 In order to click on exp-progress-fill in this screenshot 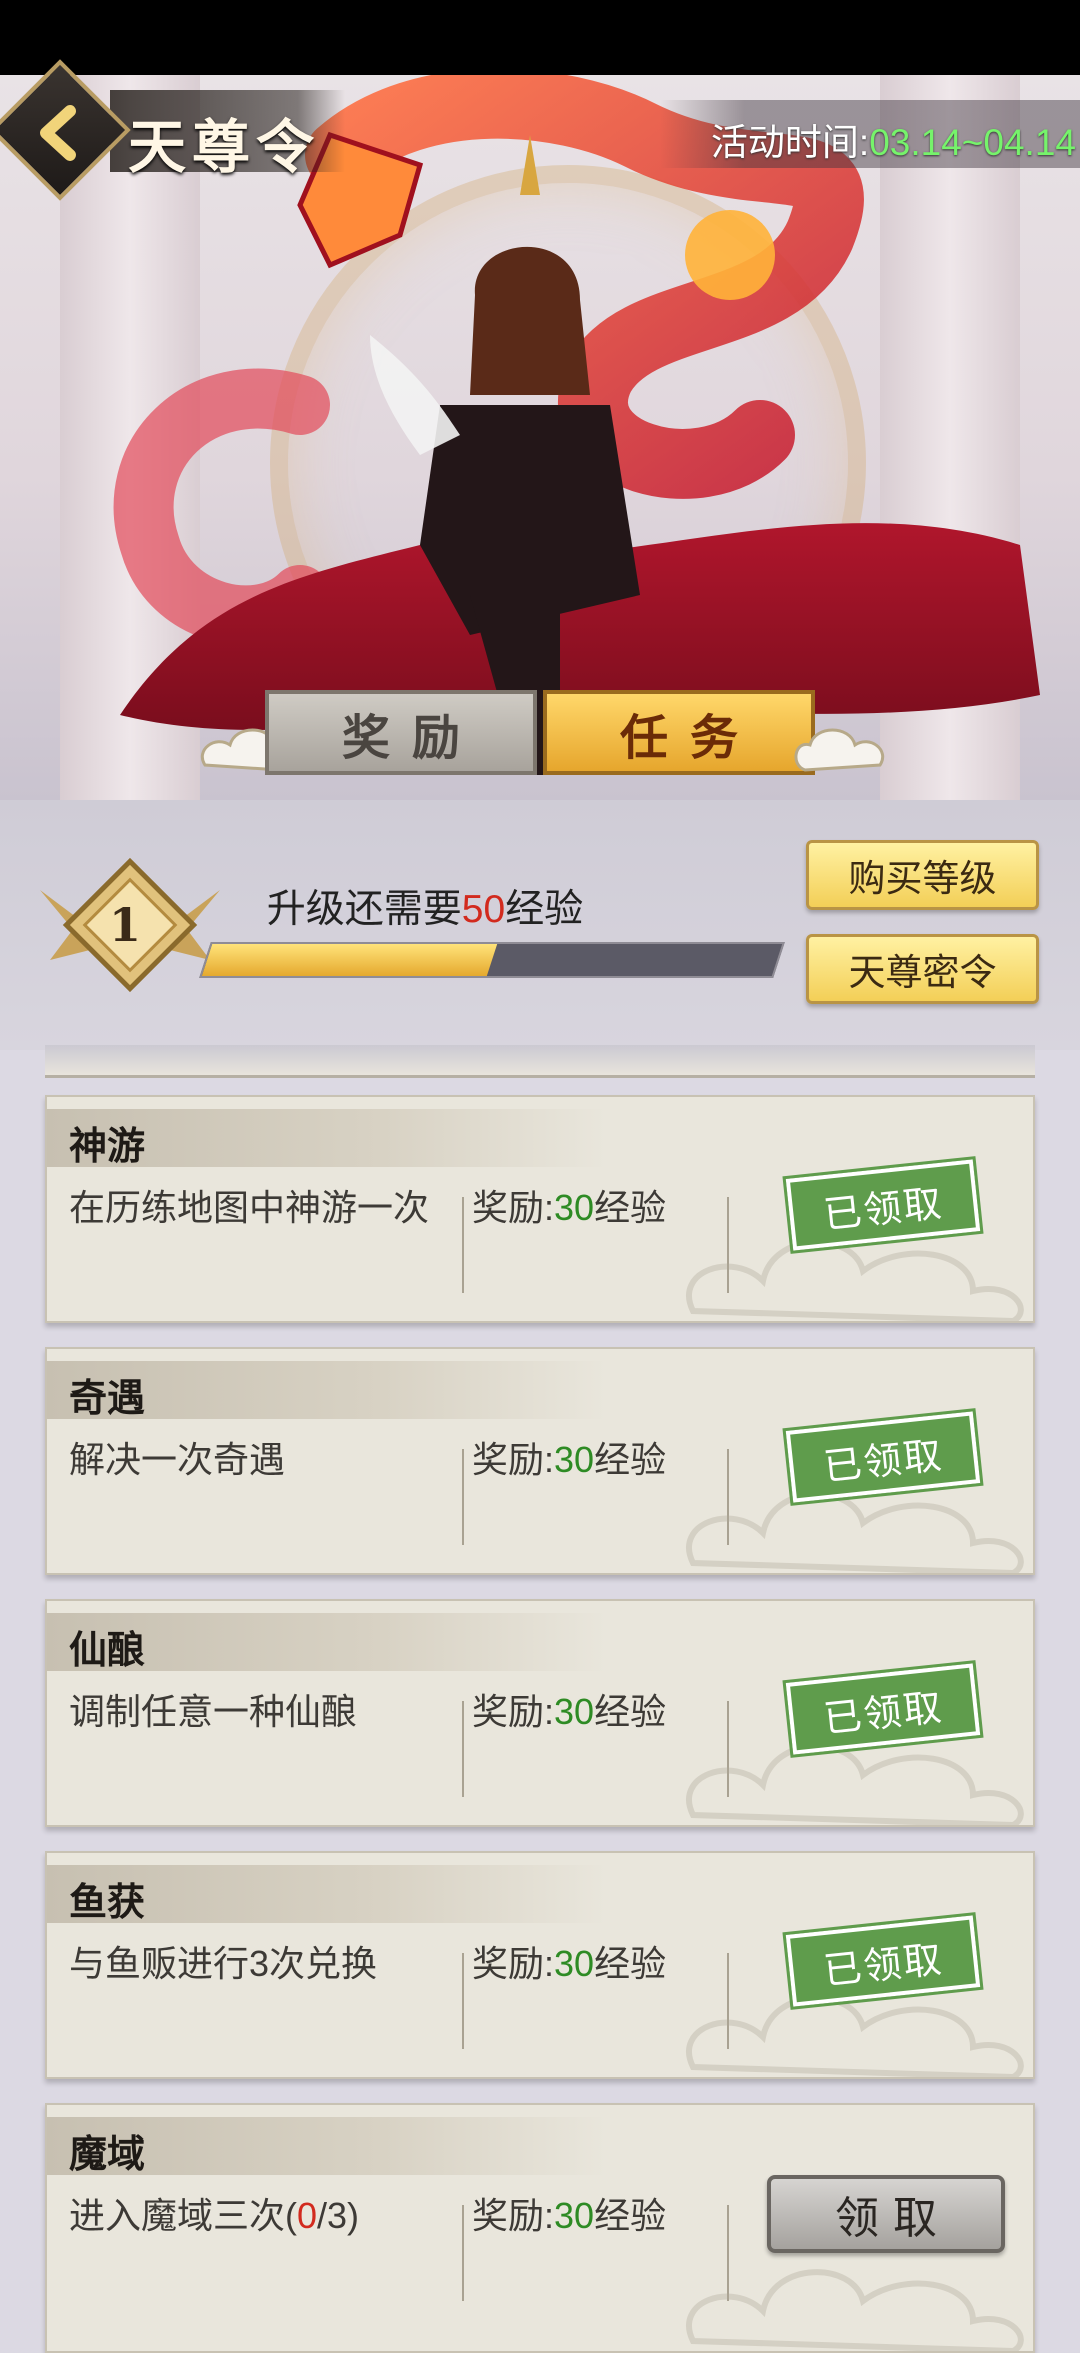, I will do `click(349, 960)`.